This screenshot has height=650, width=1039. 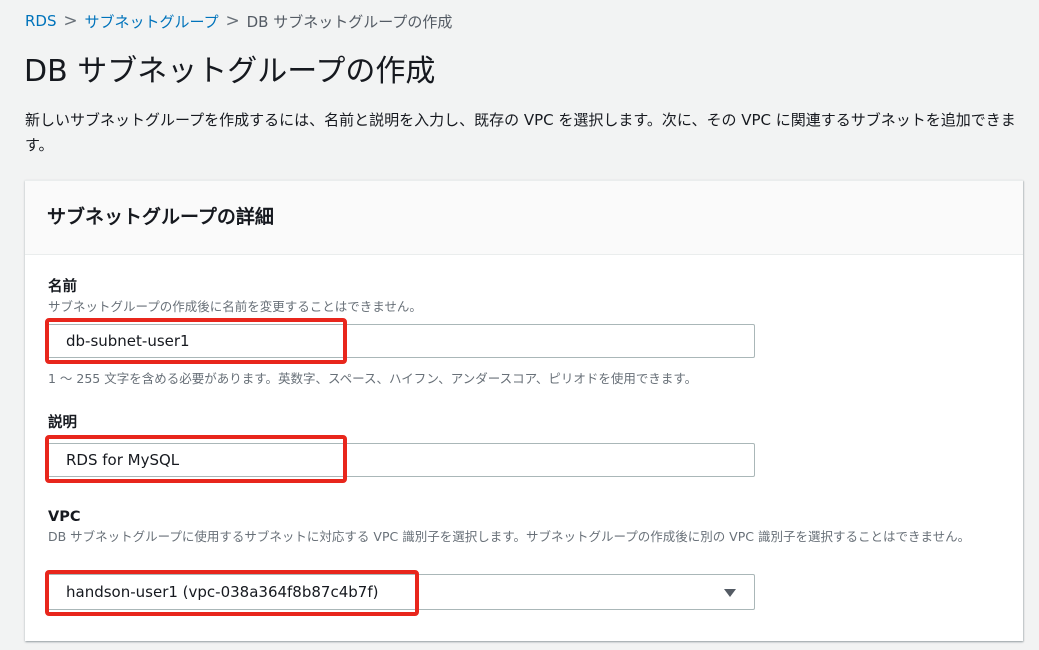 I want to click on vpc-select: handson-user1 (vpc-038a364f8b87c4b7f), so click(x=401, y=592).